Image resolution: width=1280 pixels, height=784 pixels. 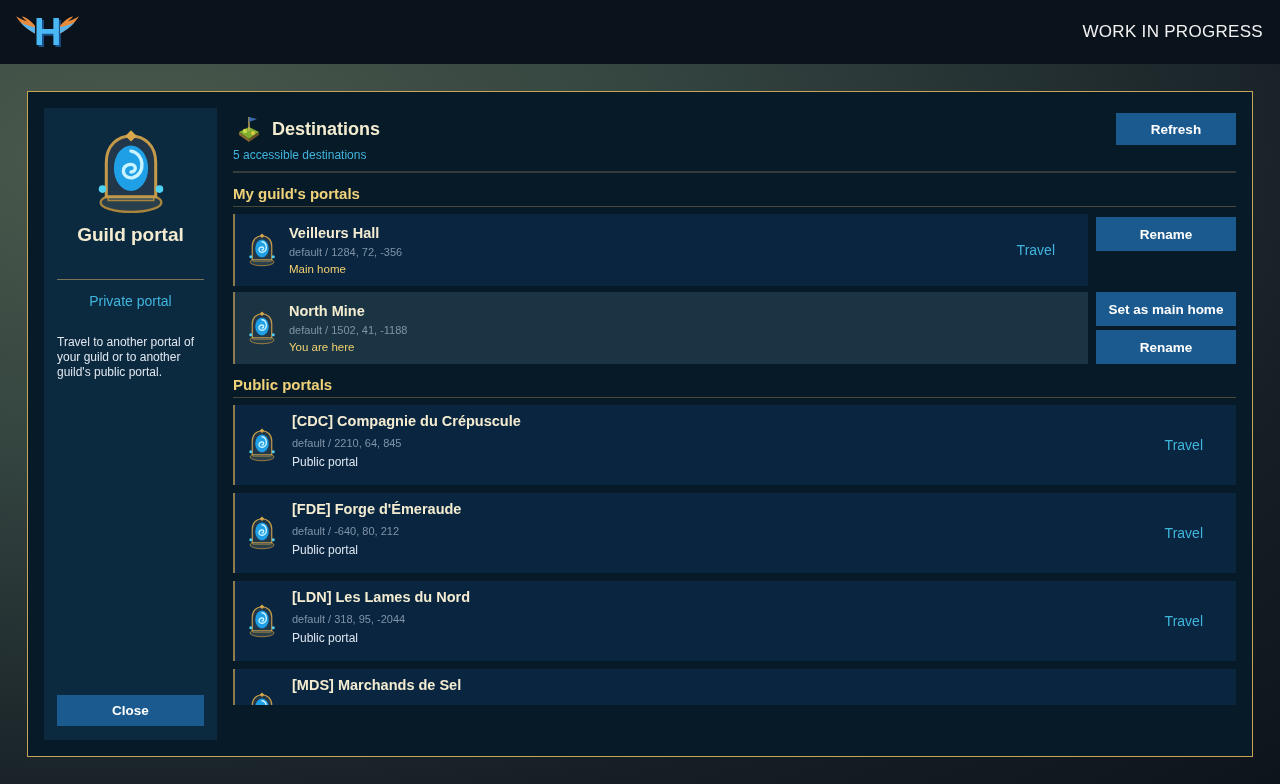 What do you see at coordinates (382, 597) in the screenshot?
I see `portal-name: [LDN] Les Lames du Nord` at bounding box center [382, 597].